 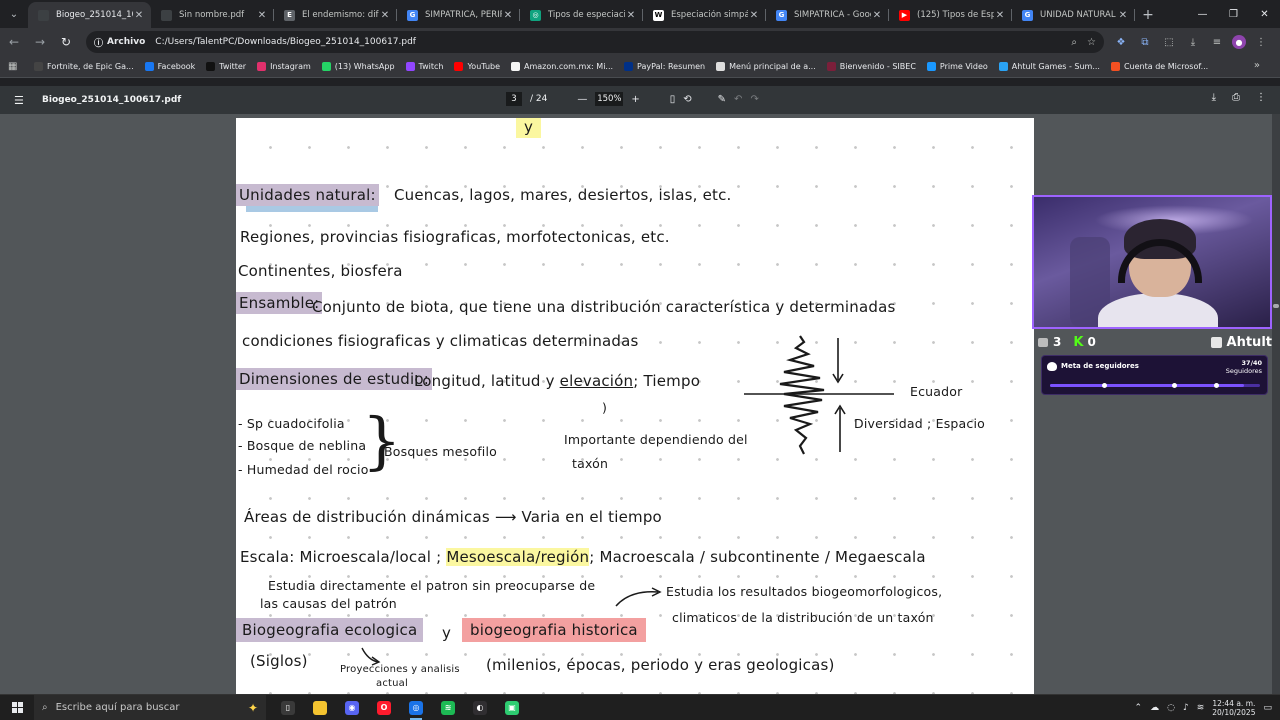 What do you see at coordinates (1193, 42) in the screenshot?
I see `download-icon: ⤓` at bounding box center [1193, 42].